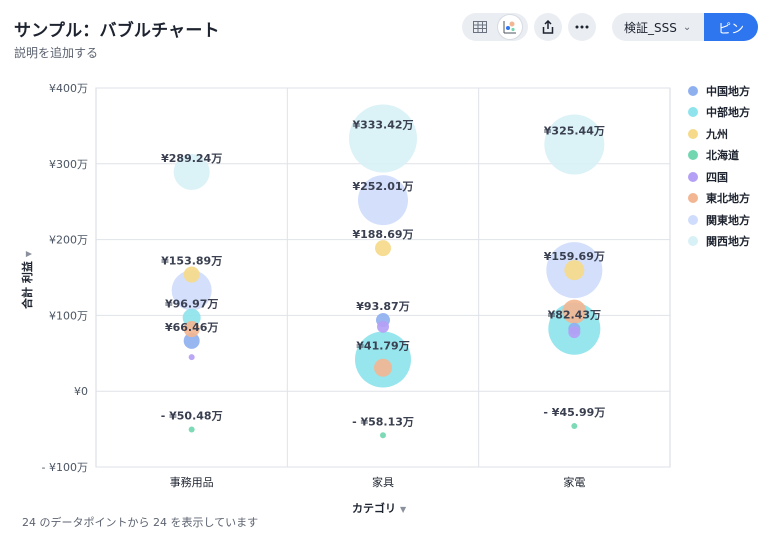 Image resolution: width=768 pixels, height=535 pixels. I want to click on y-axis-label: 合計 利益, so click(27, 285).